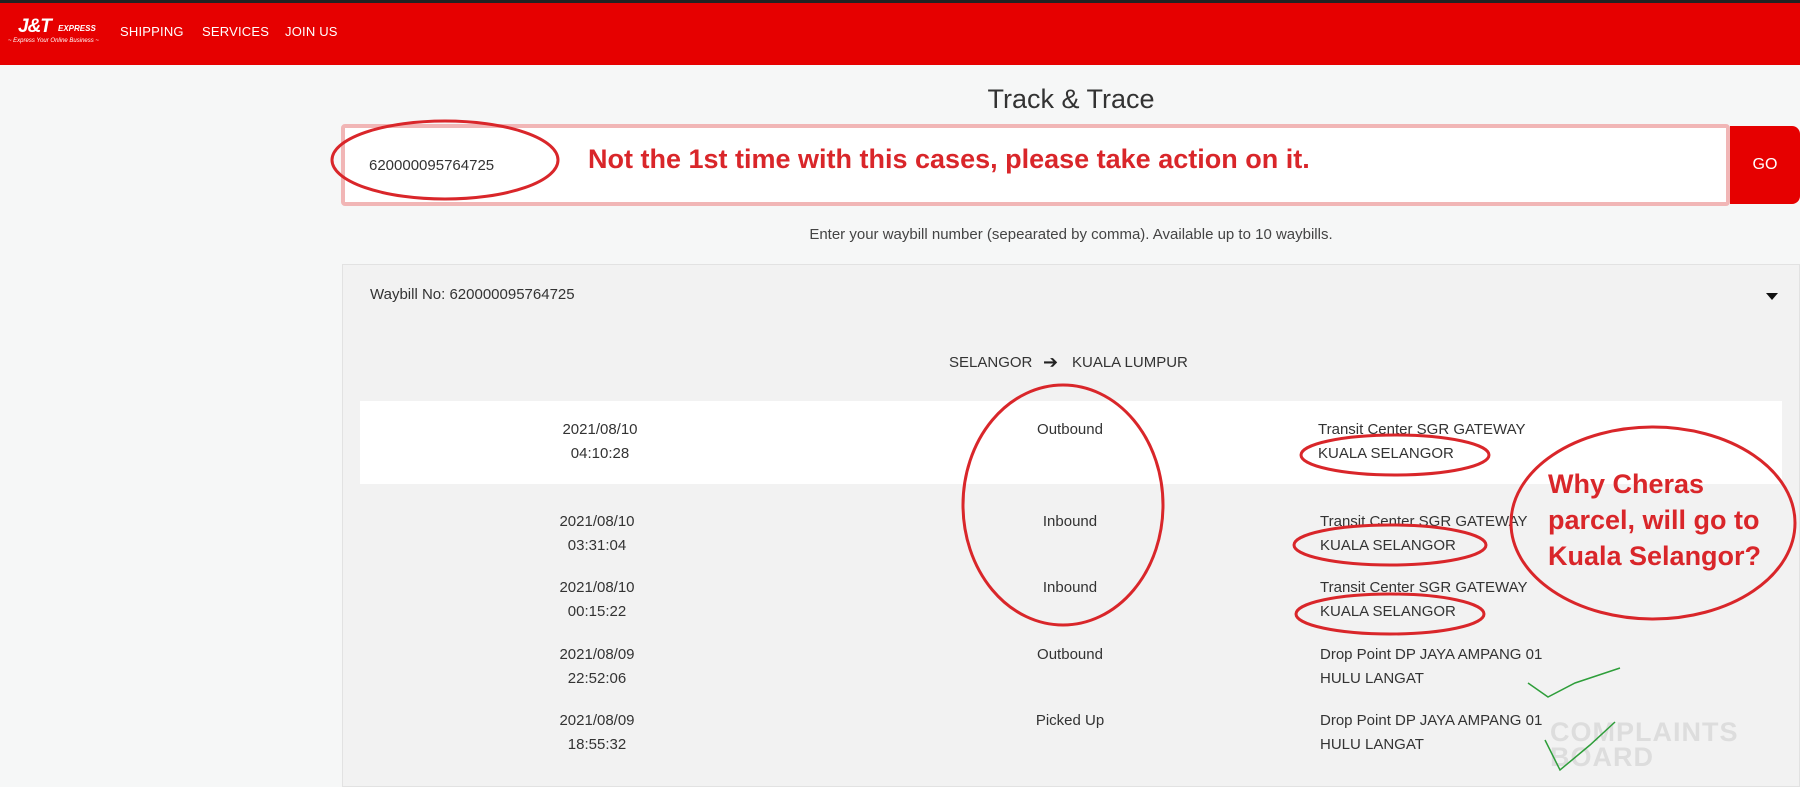 The image size is (1800, 787). What do you see at coordinates (1602, 757) in the screenshot?
I see `watermark-line2: BOARD` at bounding box center [1602, 757].